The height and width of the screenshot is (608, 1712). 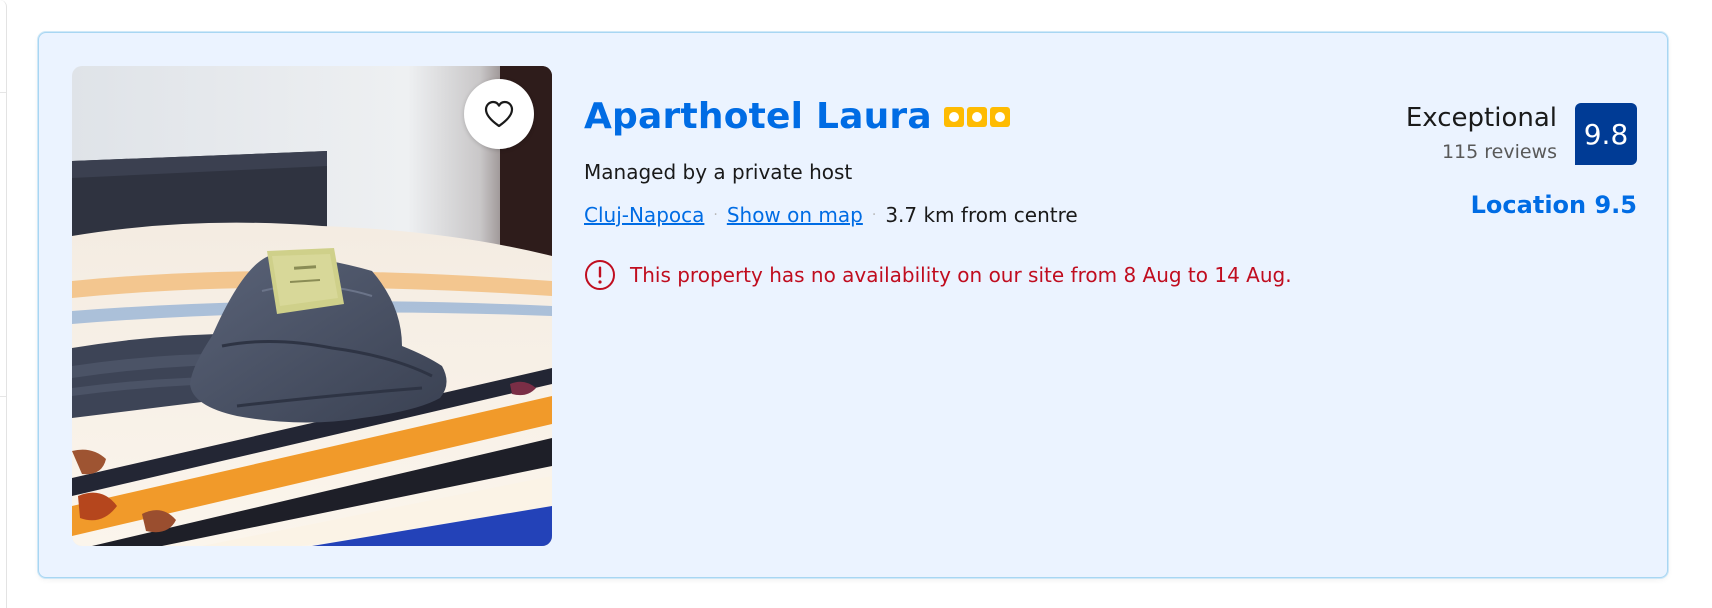 What do you see at coordinates (981, 215) in the screenshot?
I see `distance-from-centre: 3.7 km from centre` at bounding box center [981, 215].